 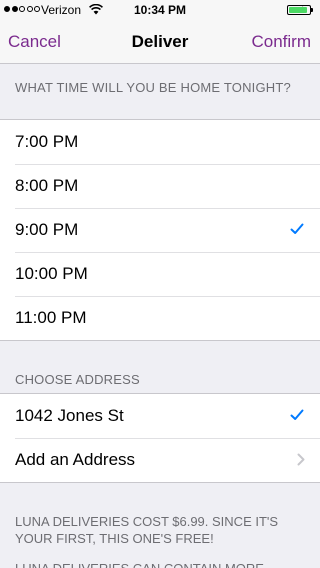 I want to click on address-label: 1042 Jones St, so click(x=69, y=415).